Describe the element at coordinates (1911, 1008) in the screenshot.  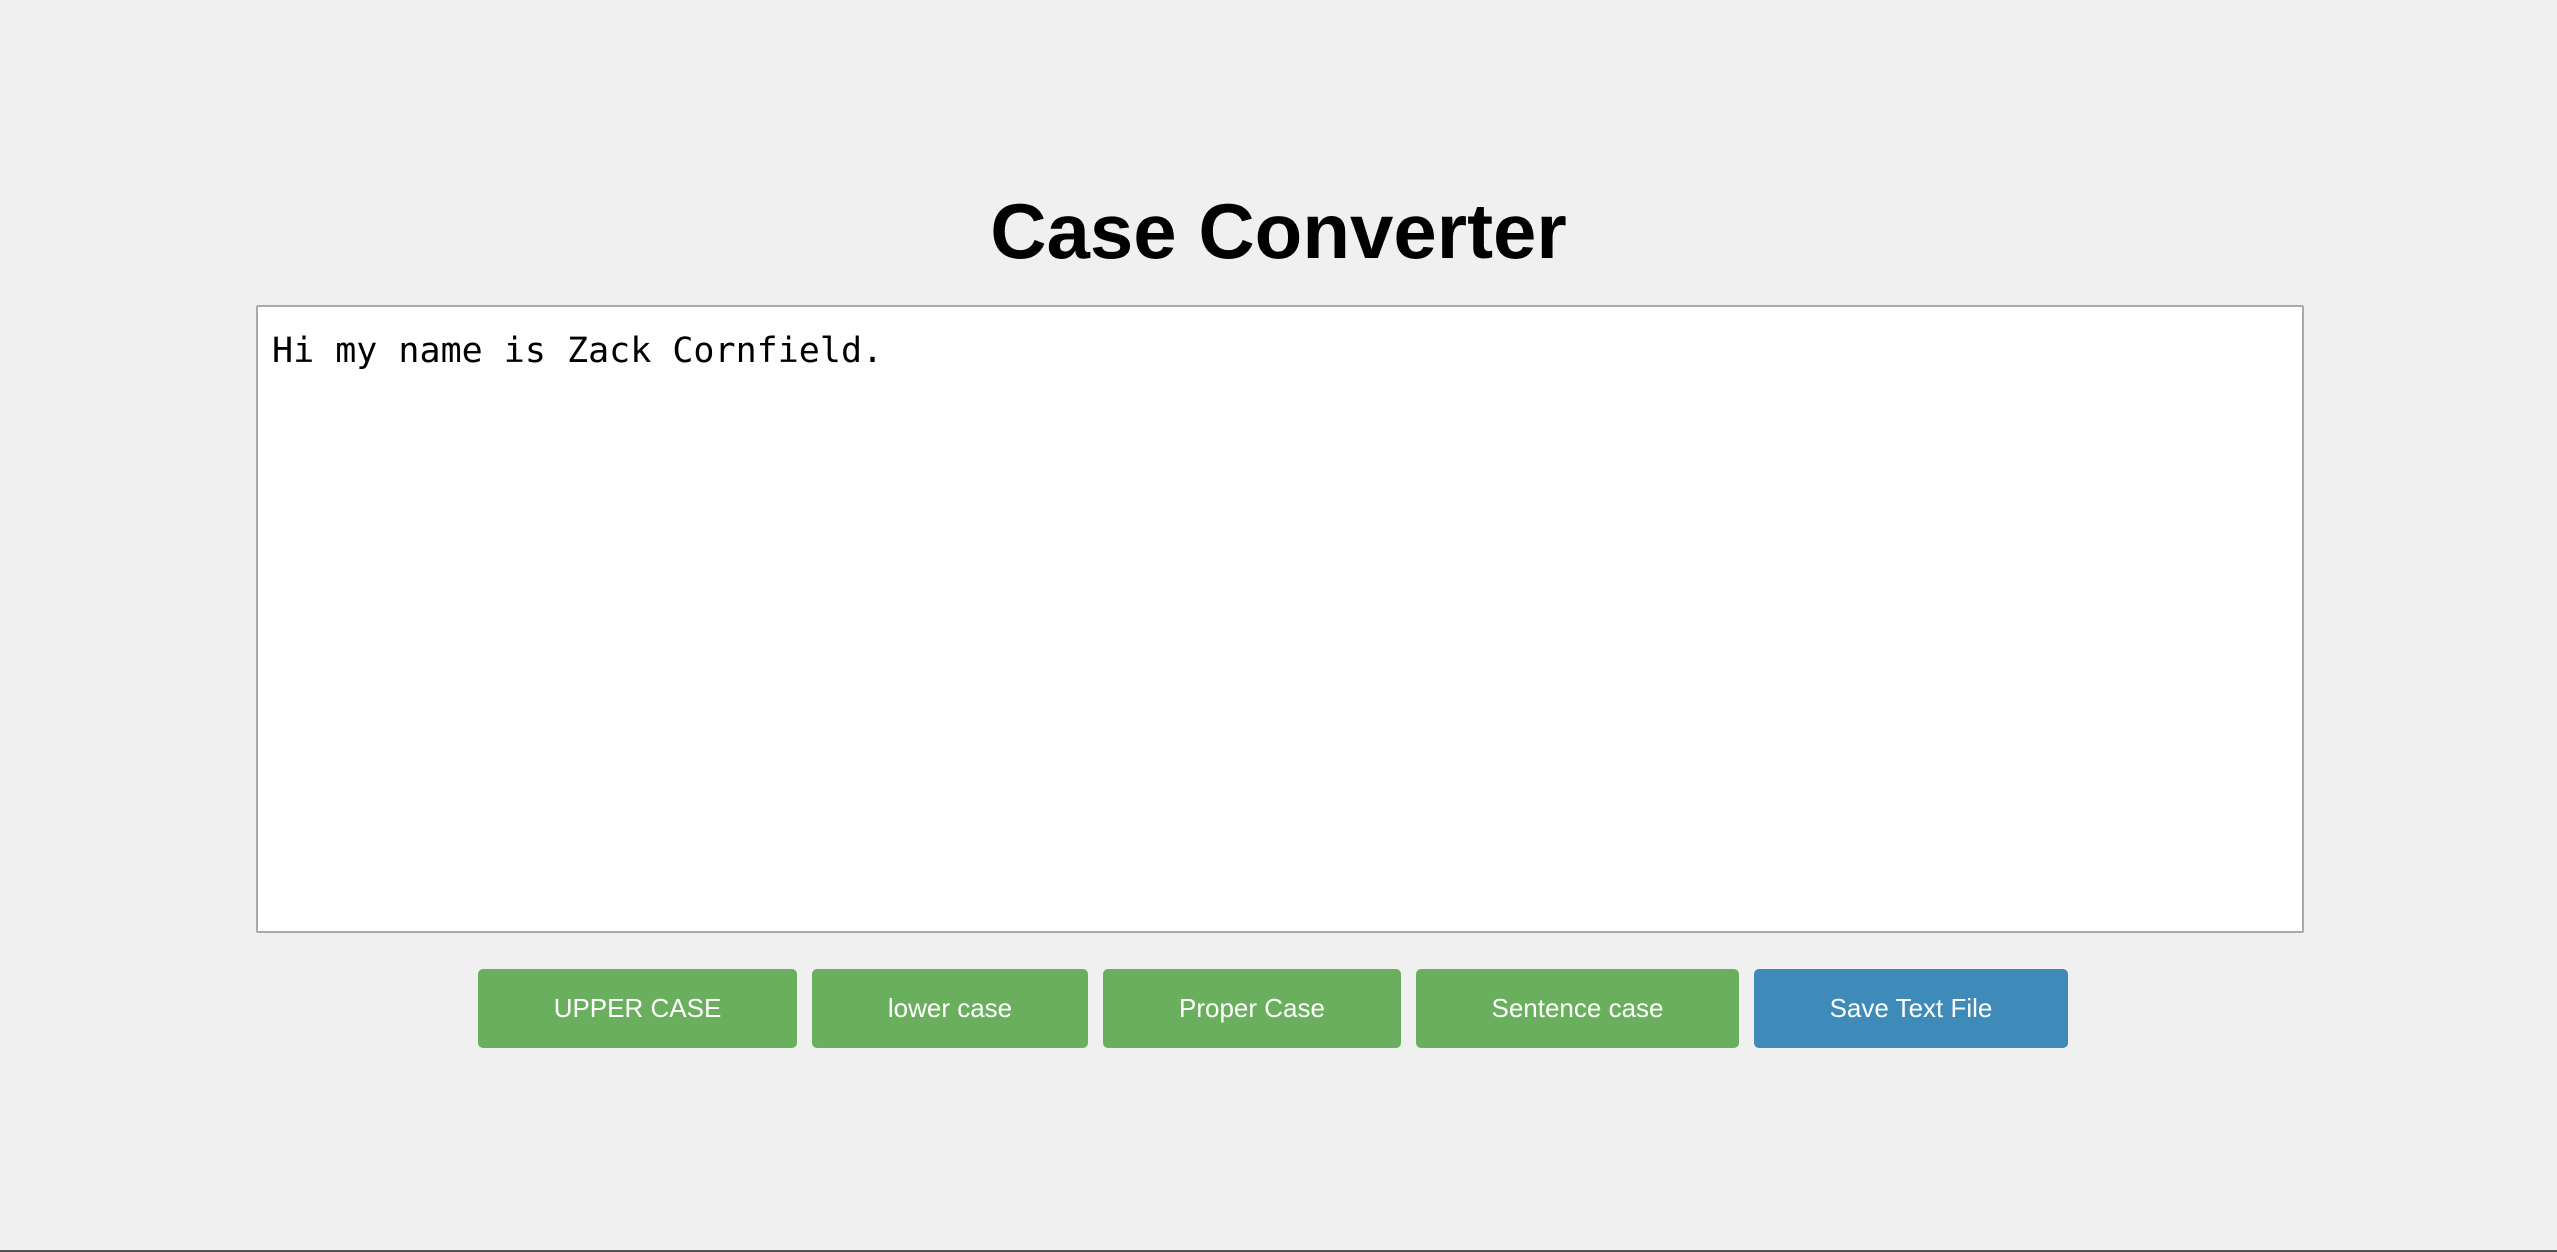
I see `save-text-file-button: Save Text File` at that location.